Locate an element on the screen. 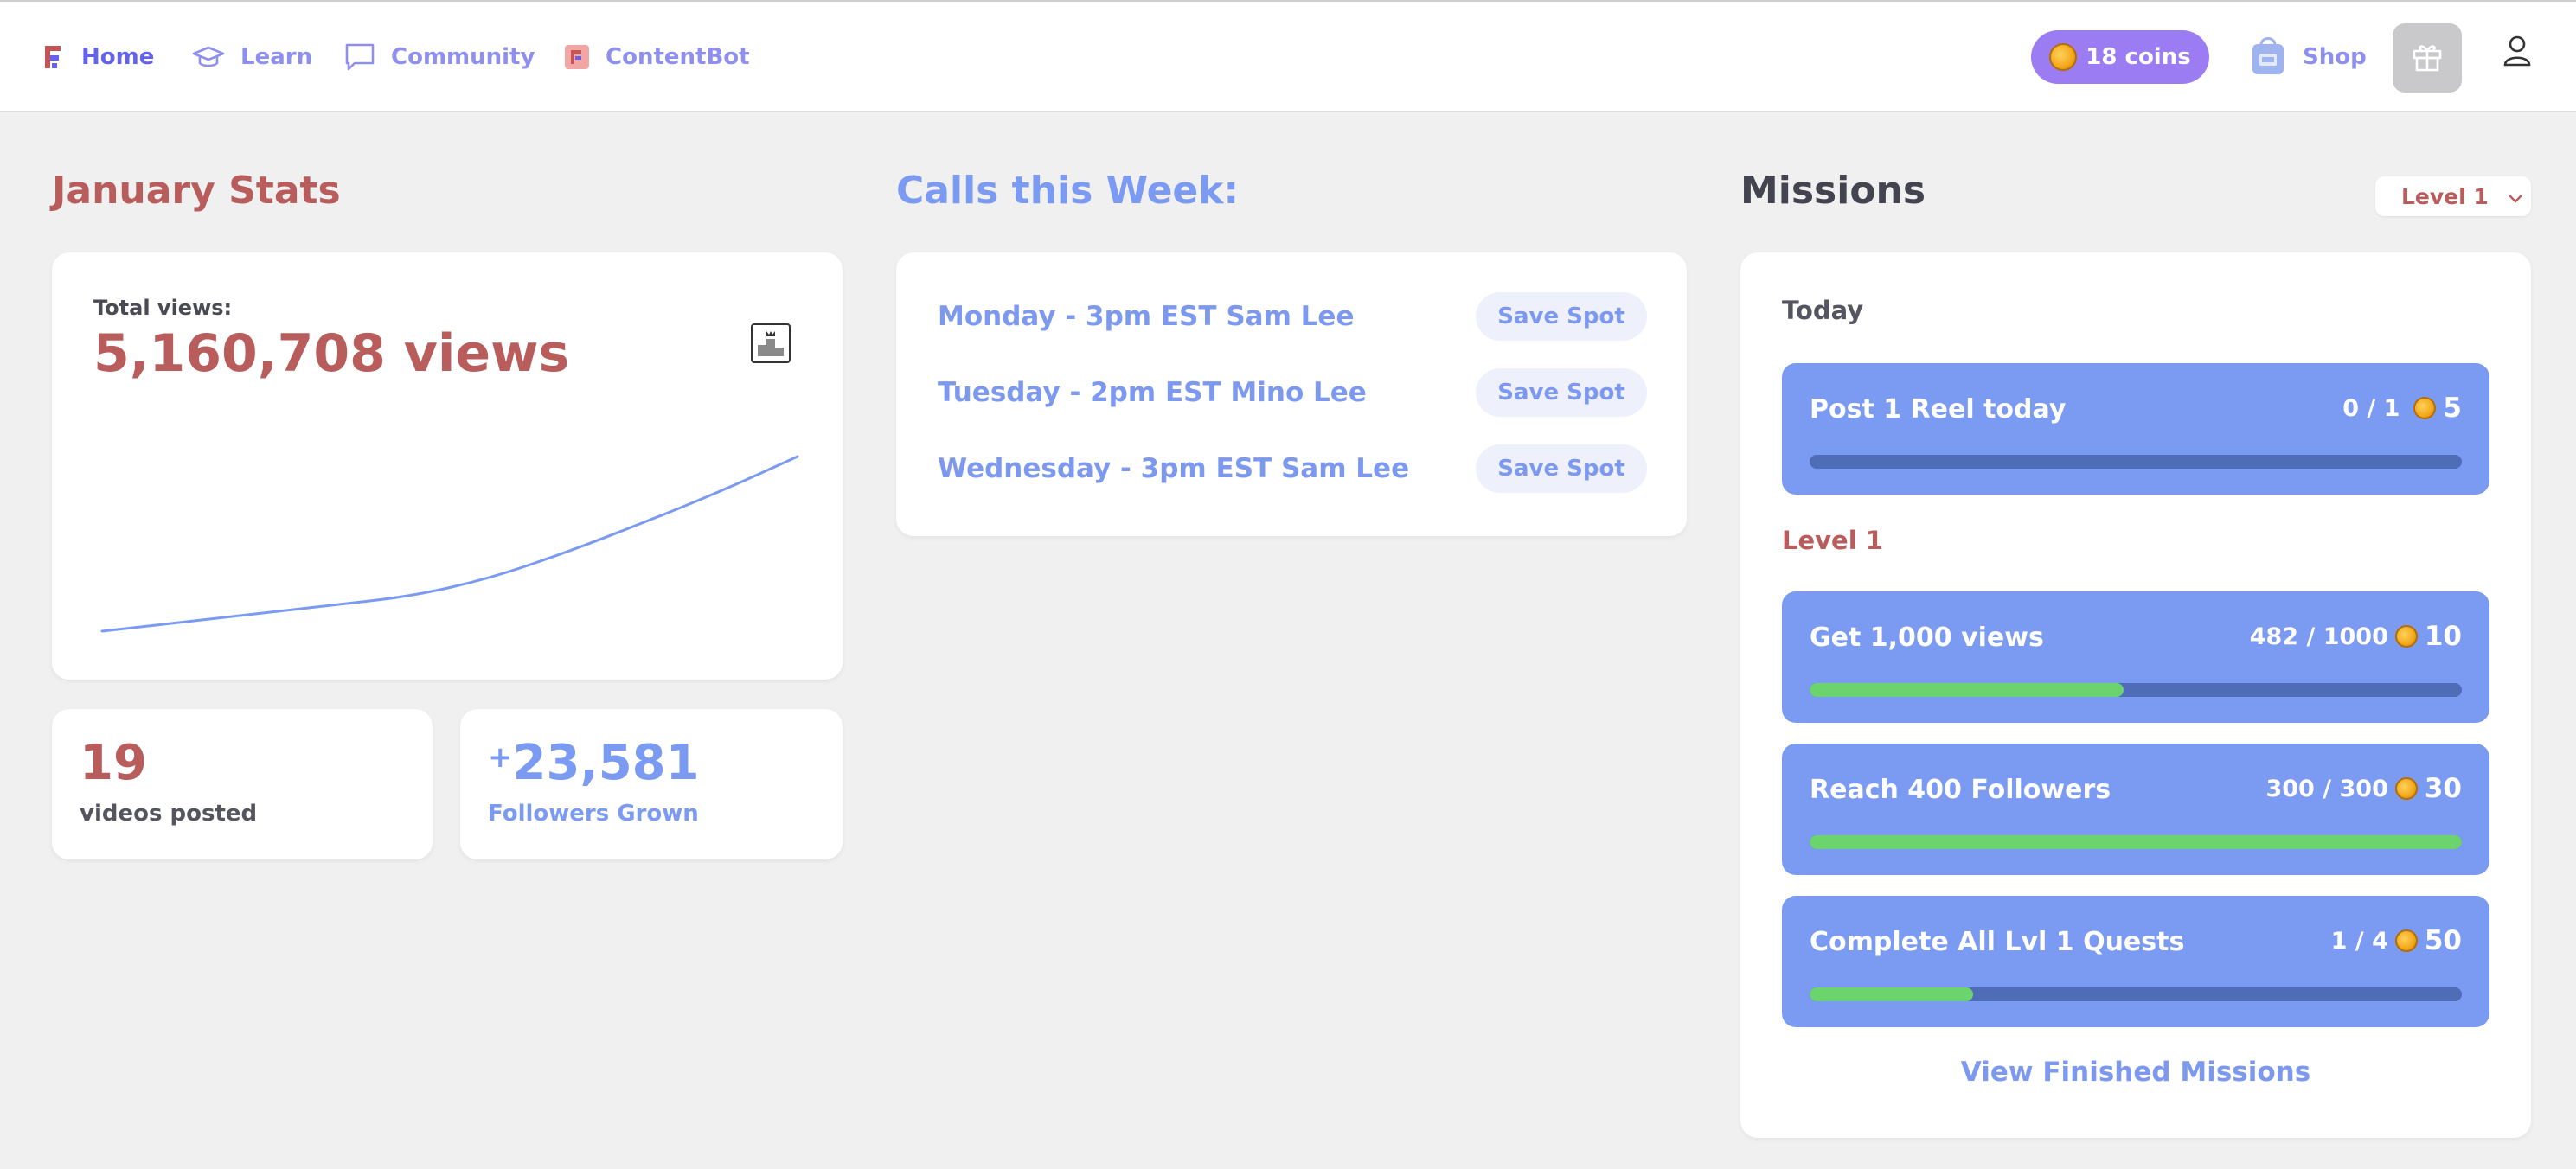 This screenshot has width=2576, height=1169. followers-grown-label: Followers Grown is located at coordinates (593, 814).